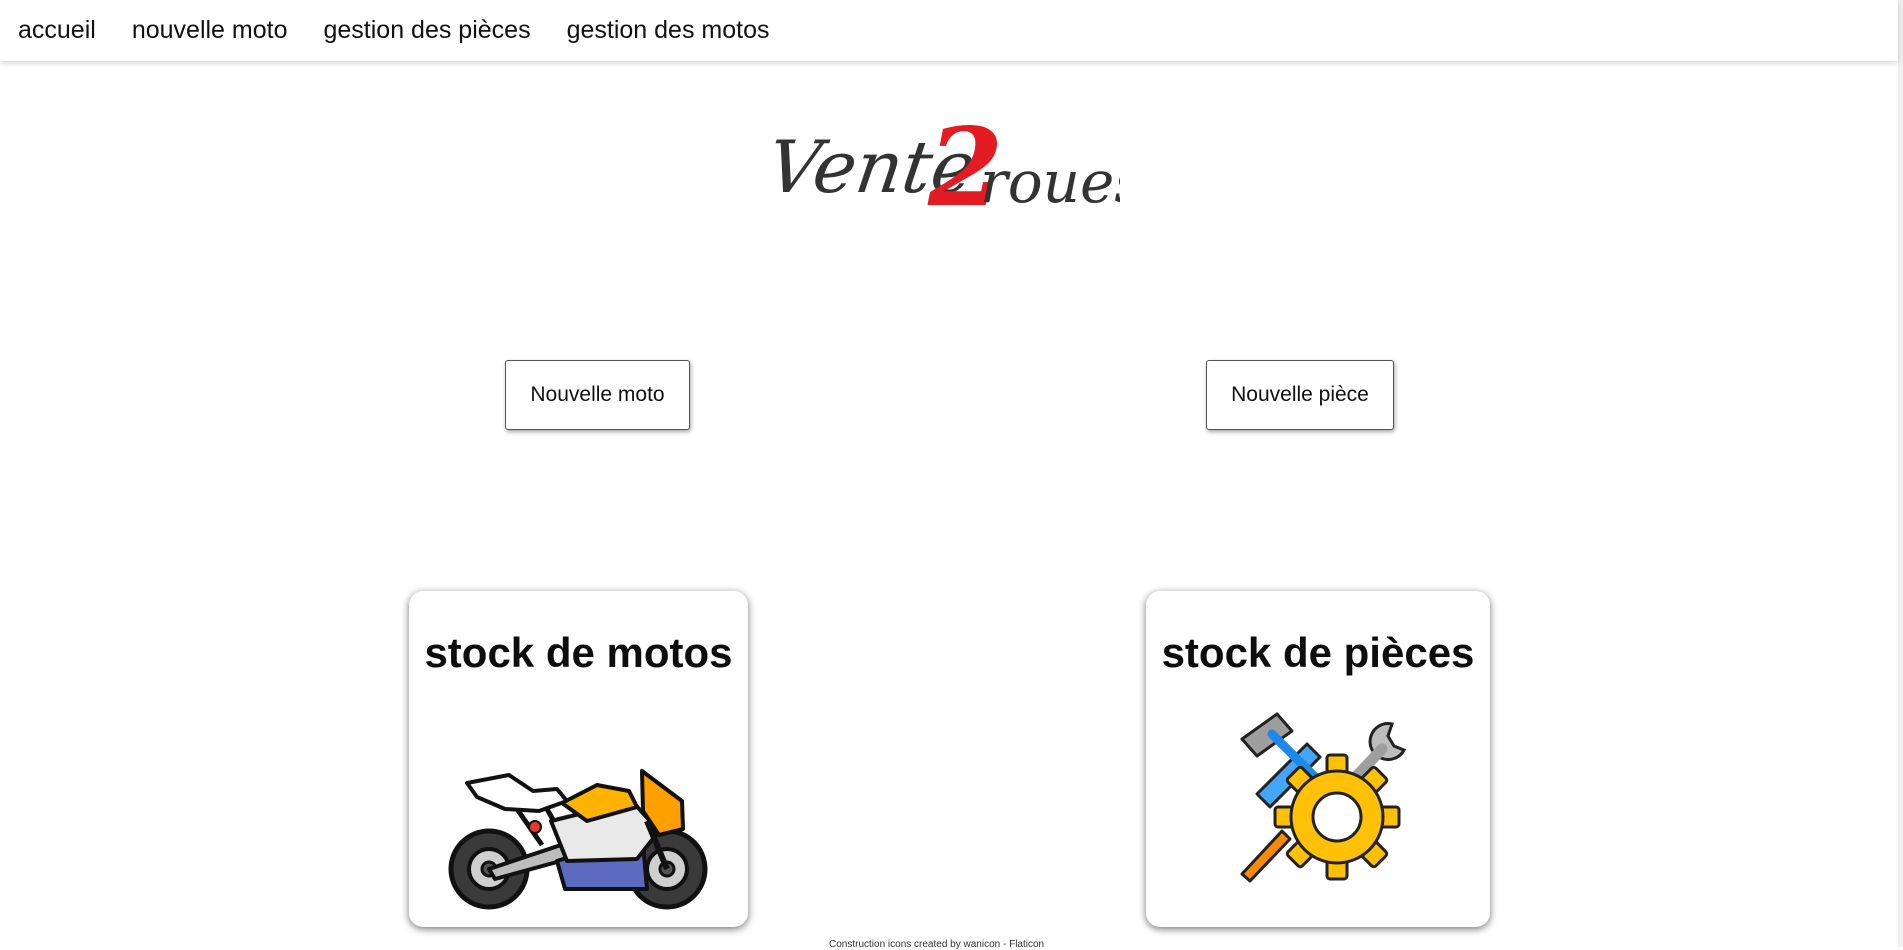  What do you see at coordinates (57, 30) in the screenshot?
I see `nav-link-accueil: accueil` at bounding box center [57, 30].